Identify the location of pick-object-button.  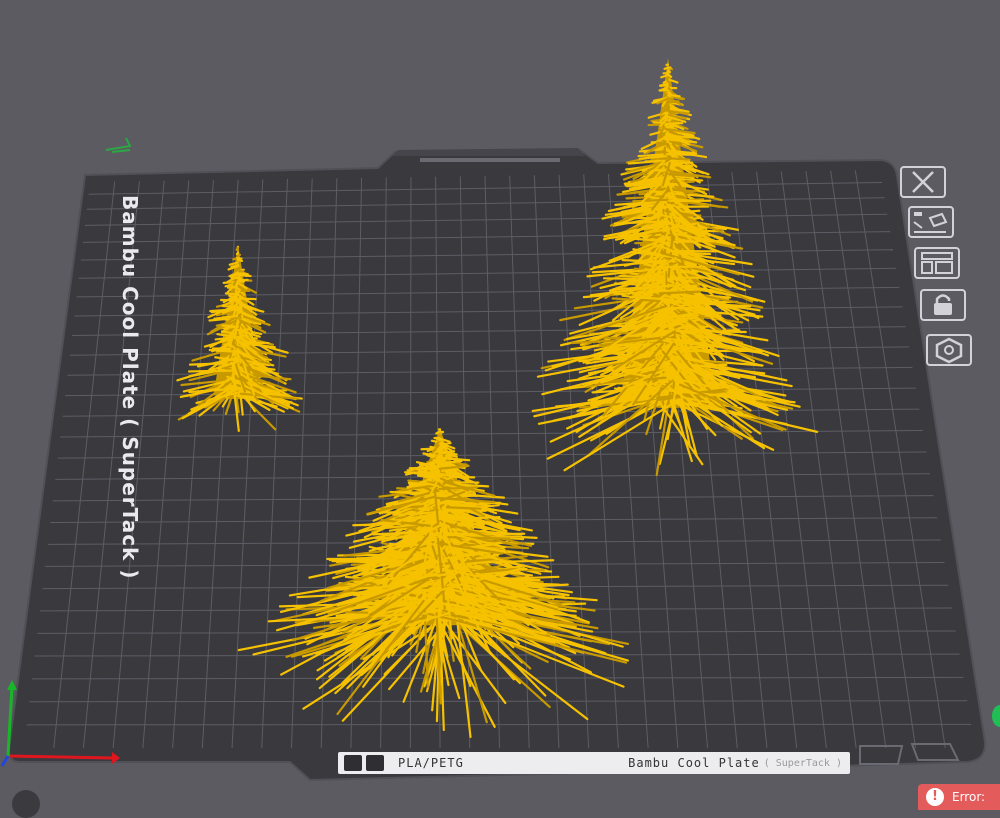
(931, 222).